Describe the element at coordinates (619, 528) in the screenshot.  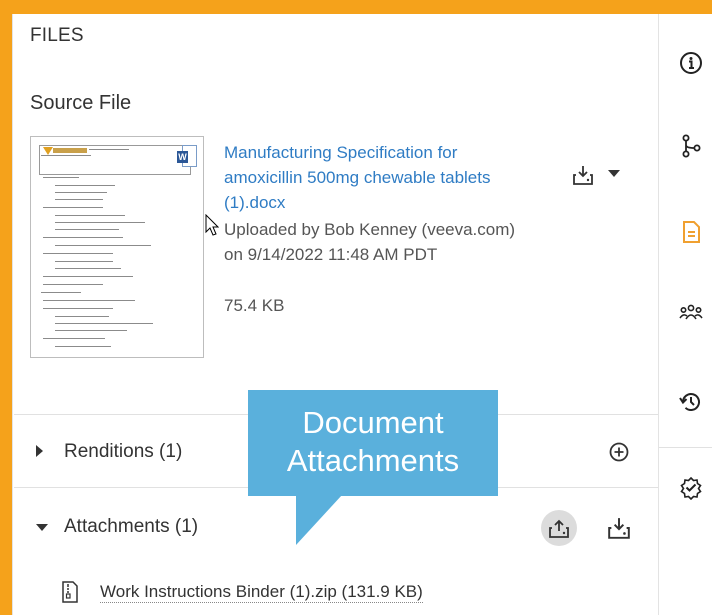
I see `download-attachments-icon` at that location.